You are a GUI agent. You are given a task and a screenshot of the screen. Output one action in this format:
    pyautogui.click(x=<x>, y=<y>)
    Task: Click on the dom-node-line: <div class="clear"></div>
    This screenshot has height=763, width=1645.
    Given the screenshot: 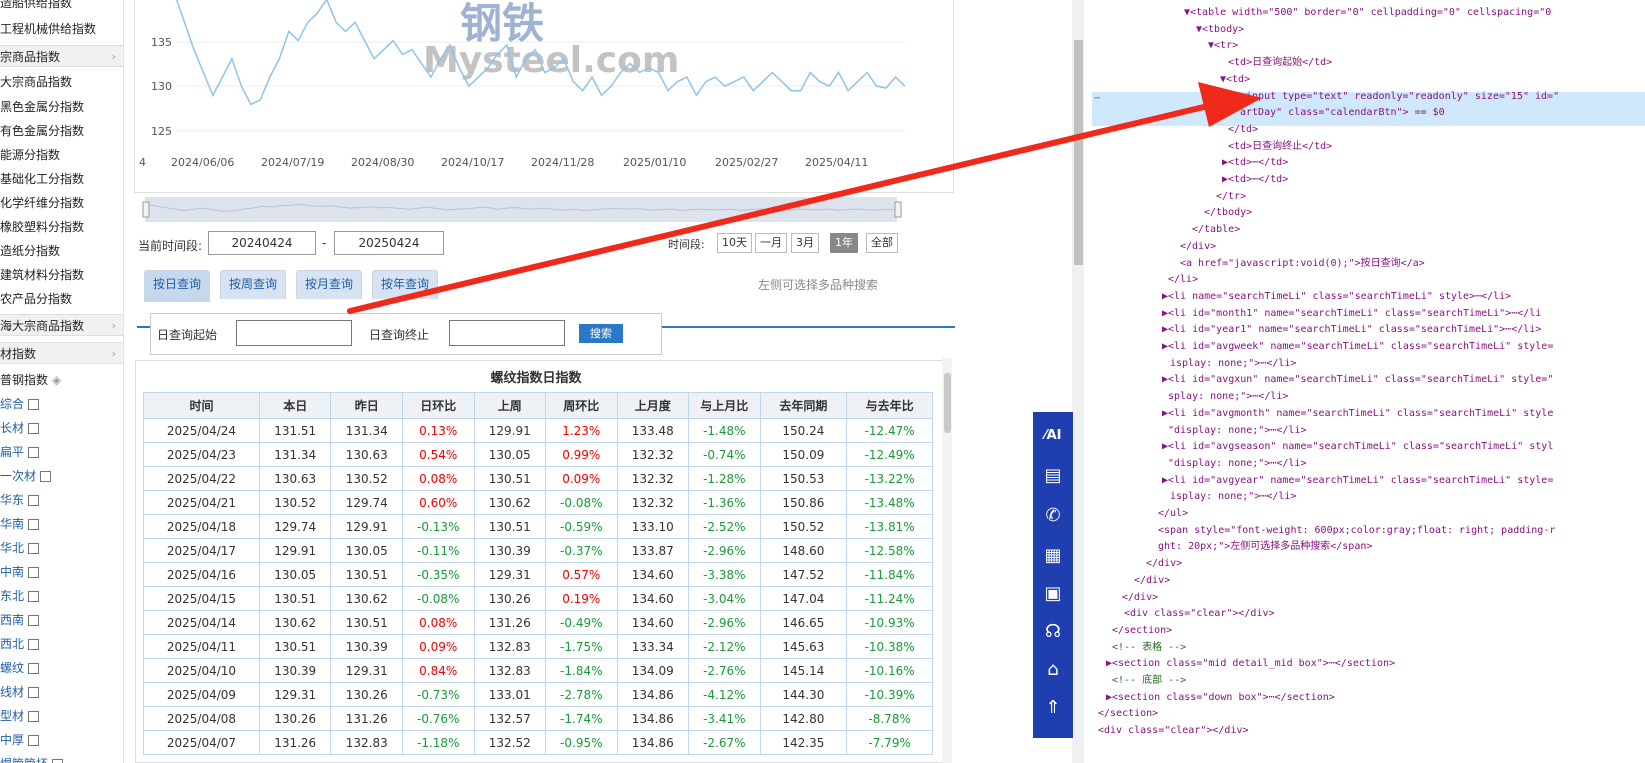 What is the action you would take?
    pyautogui.click(x=1173, y=731)
    